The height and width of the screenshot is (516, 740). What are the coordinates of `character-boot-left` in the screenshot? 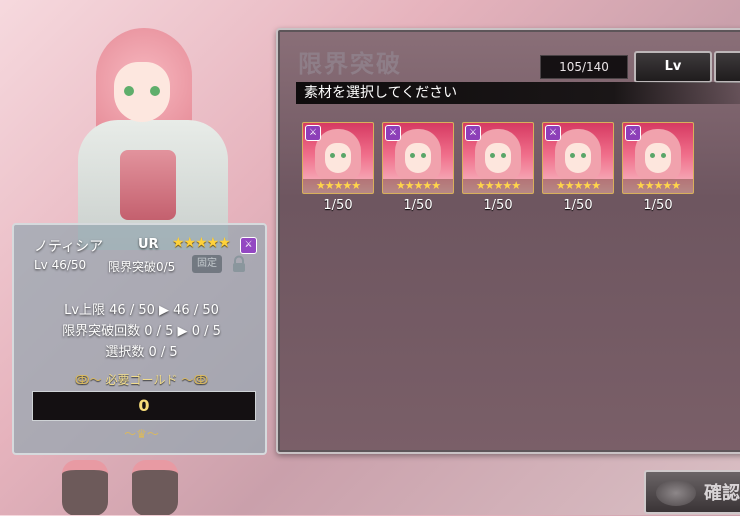 It's located at (85, 487).